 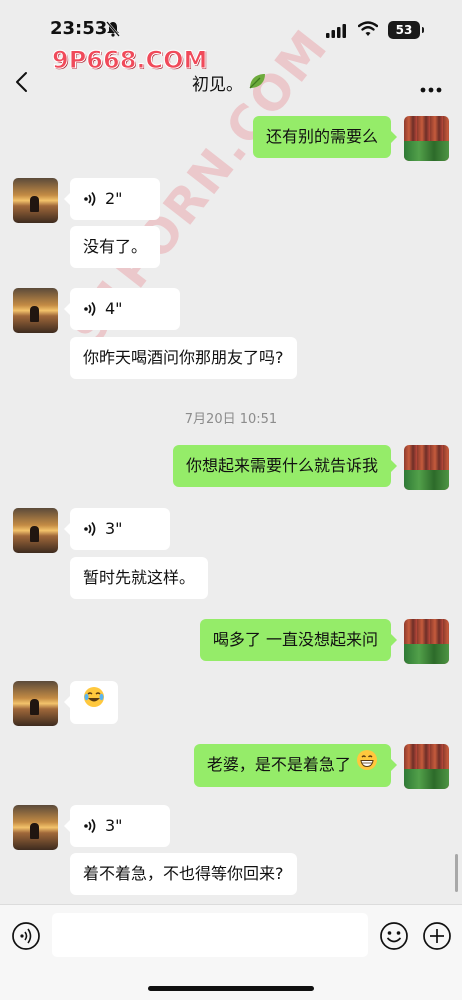 What do you see at coordinates (231, 22) in the screenshot?
I see `status-bar: 23:53 53` at bounding box center [231, 22].